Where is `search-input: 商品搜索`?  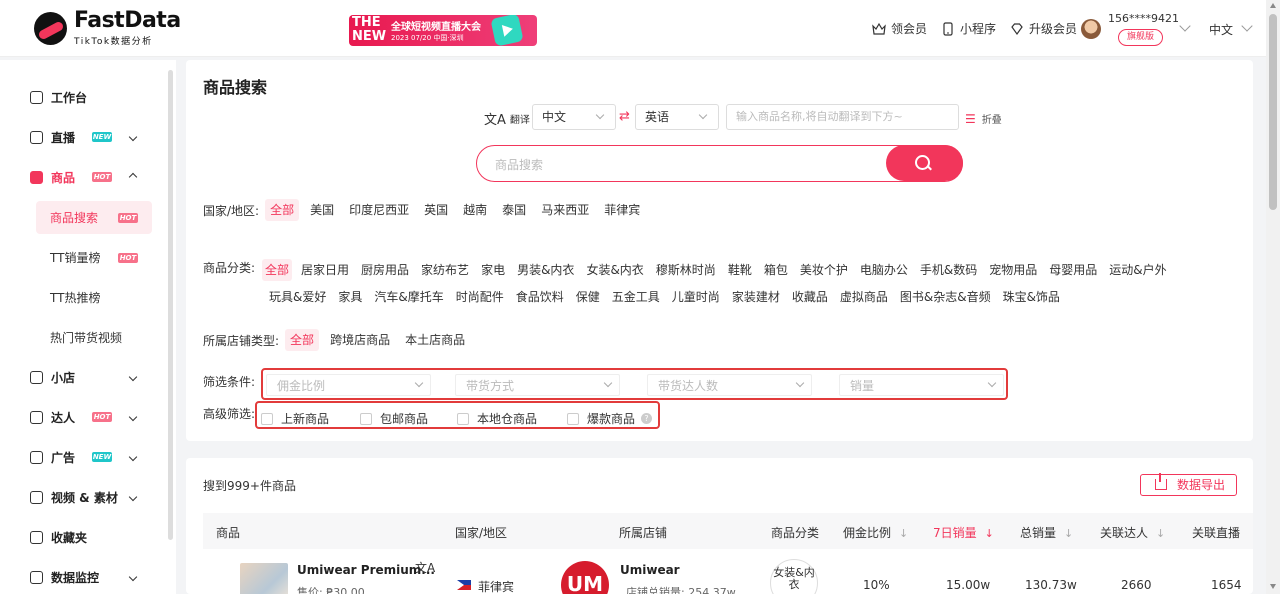 search-input: 商品搜索 is located at coordinates (719, 163).